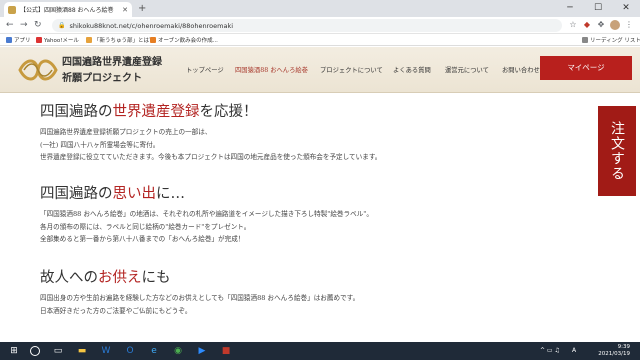 The height and width of the screenshot is (360, 640). I want to click on nav-top: トップページ, so click(205, 69).